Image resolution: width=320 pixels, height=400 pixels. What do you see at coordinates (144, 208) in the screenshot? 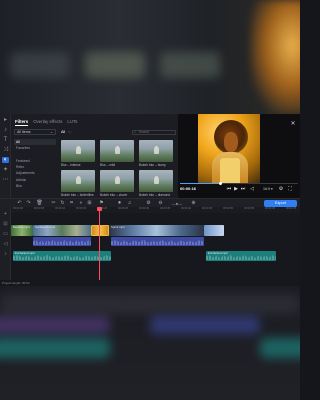
I see `ruler-tick-label: 00:00:30` at bounding box center [144, 208].